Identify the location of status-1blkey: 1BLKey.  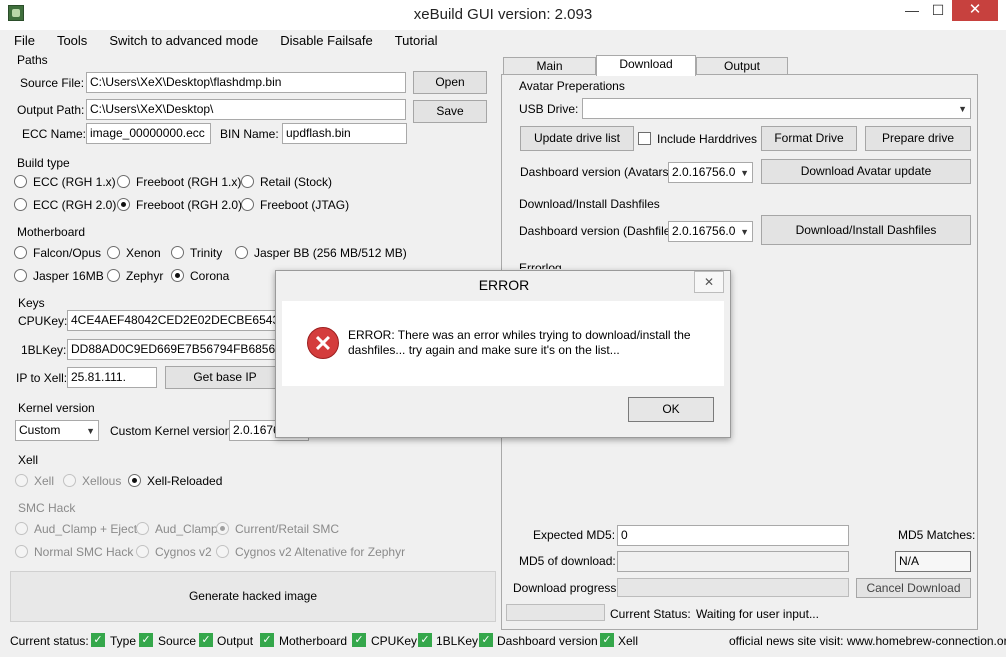
(457, 641).